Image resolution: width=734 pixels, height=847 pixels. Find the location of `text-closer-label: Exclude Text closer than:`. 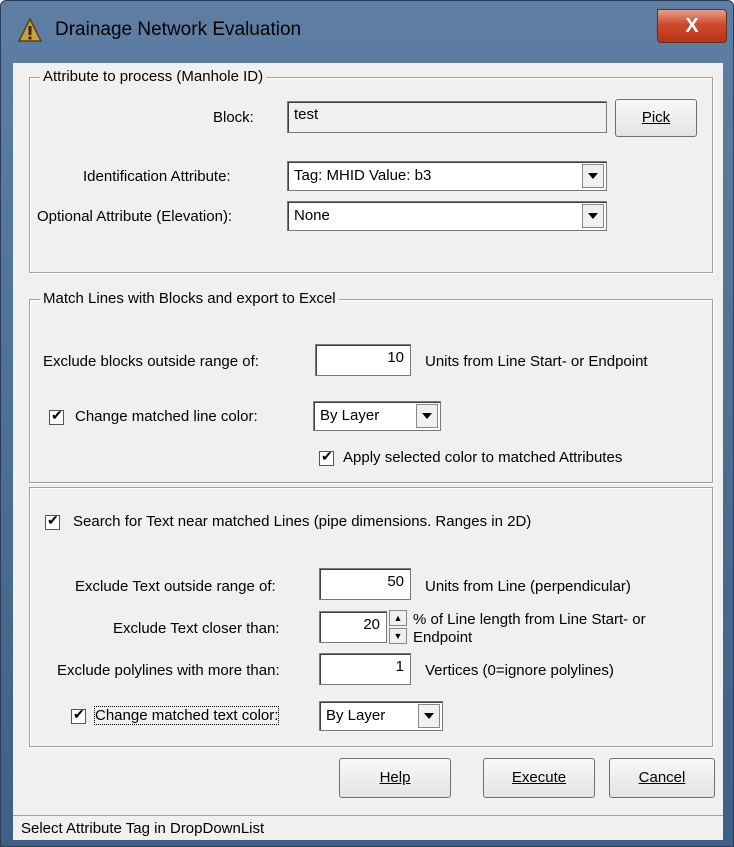

text-closer-label: Exclude Text closer than: is located at coordinates (196, 628).